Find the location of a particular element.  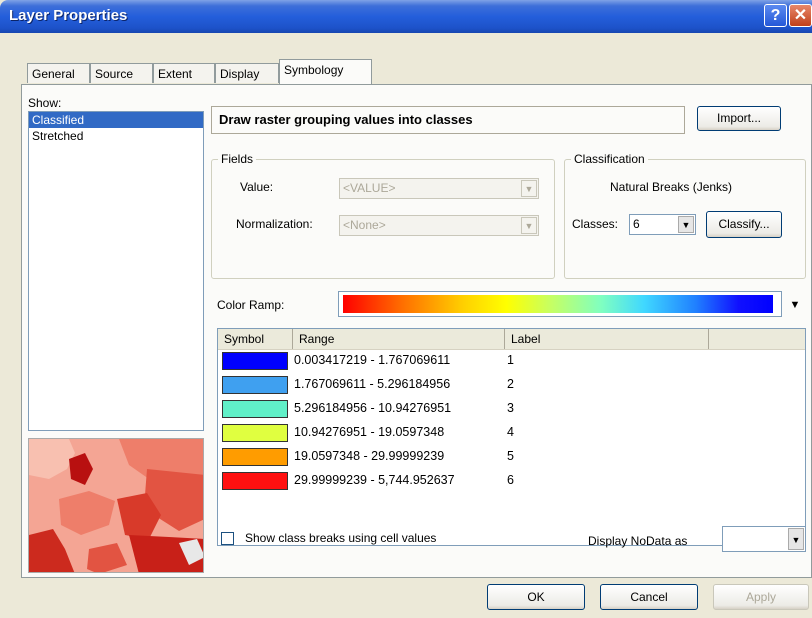

value-select: <VALUE> ▼ is located at coordinates (439, 188).